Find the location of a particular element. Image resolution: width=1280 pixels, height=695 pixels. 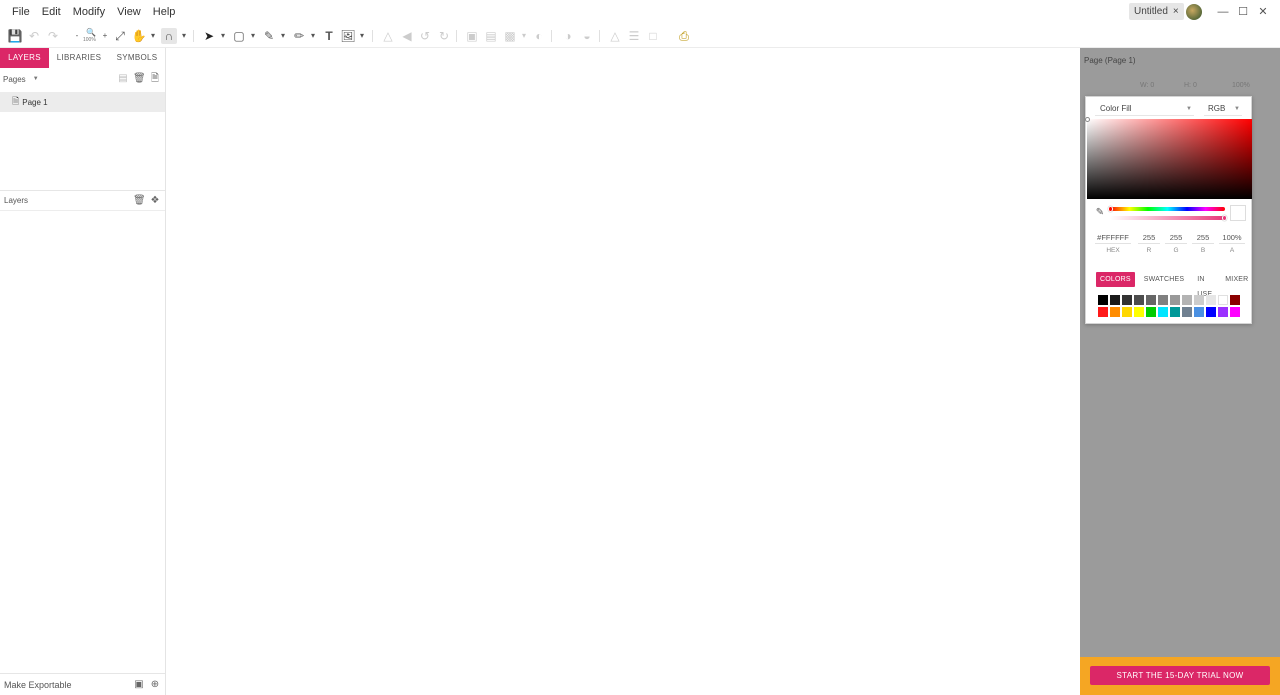

width-field: W: 0 is located at coordinates (1147, 85).